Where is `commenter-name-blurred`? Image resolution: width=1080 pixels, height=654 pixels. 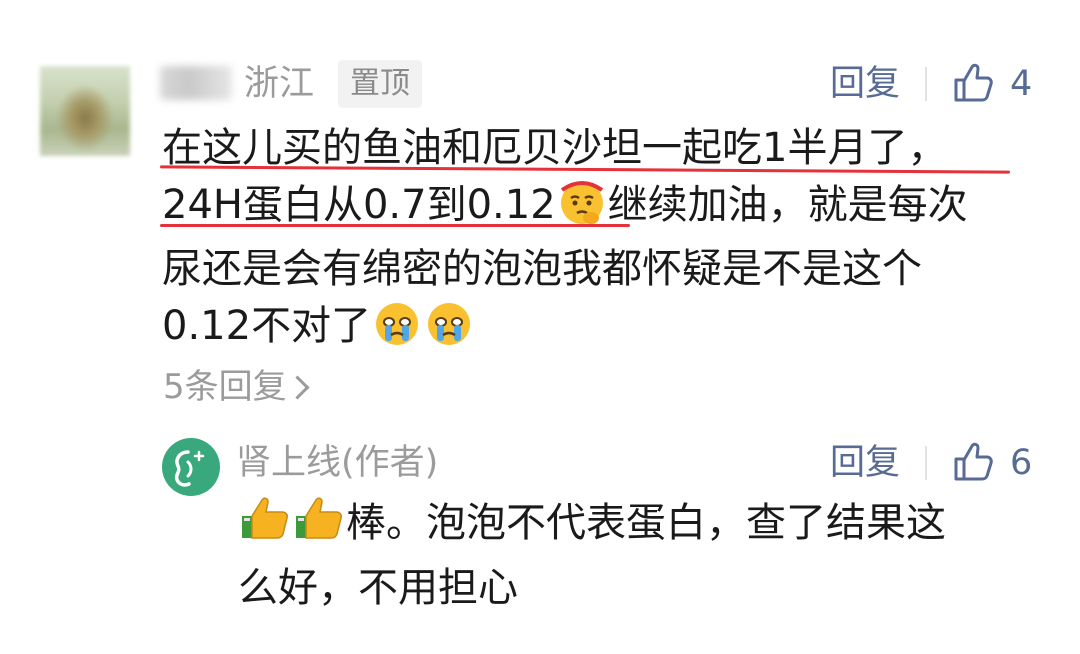 commenter-name-blurred is located at coordinates (196, 83).